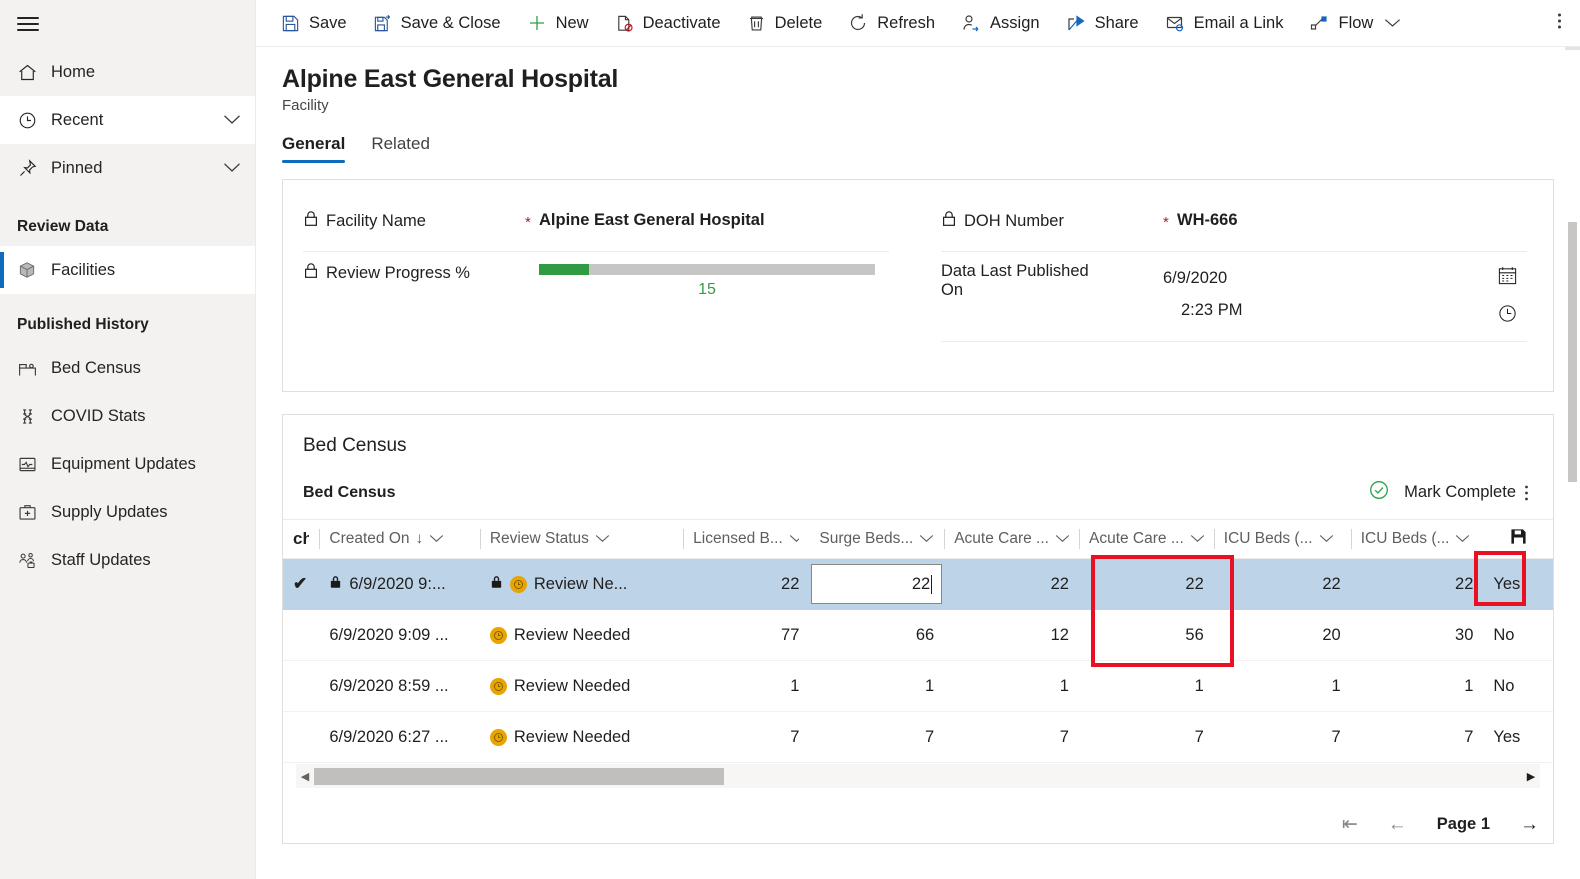  I want to click on more-commands-button, so click(1559, 23).